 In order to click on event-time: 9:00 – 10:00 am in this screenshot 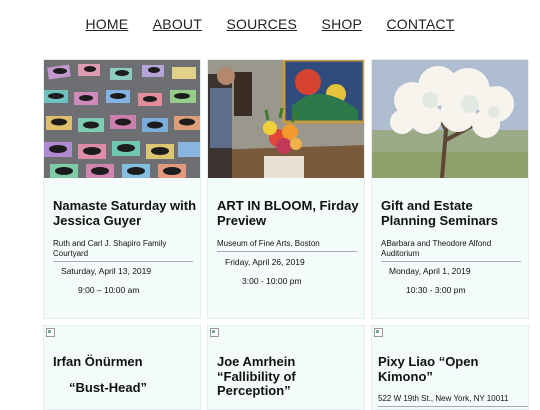, I will do `click(109, 290)`.